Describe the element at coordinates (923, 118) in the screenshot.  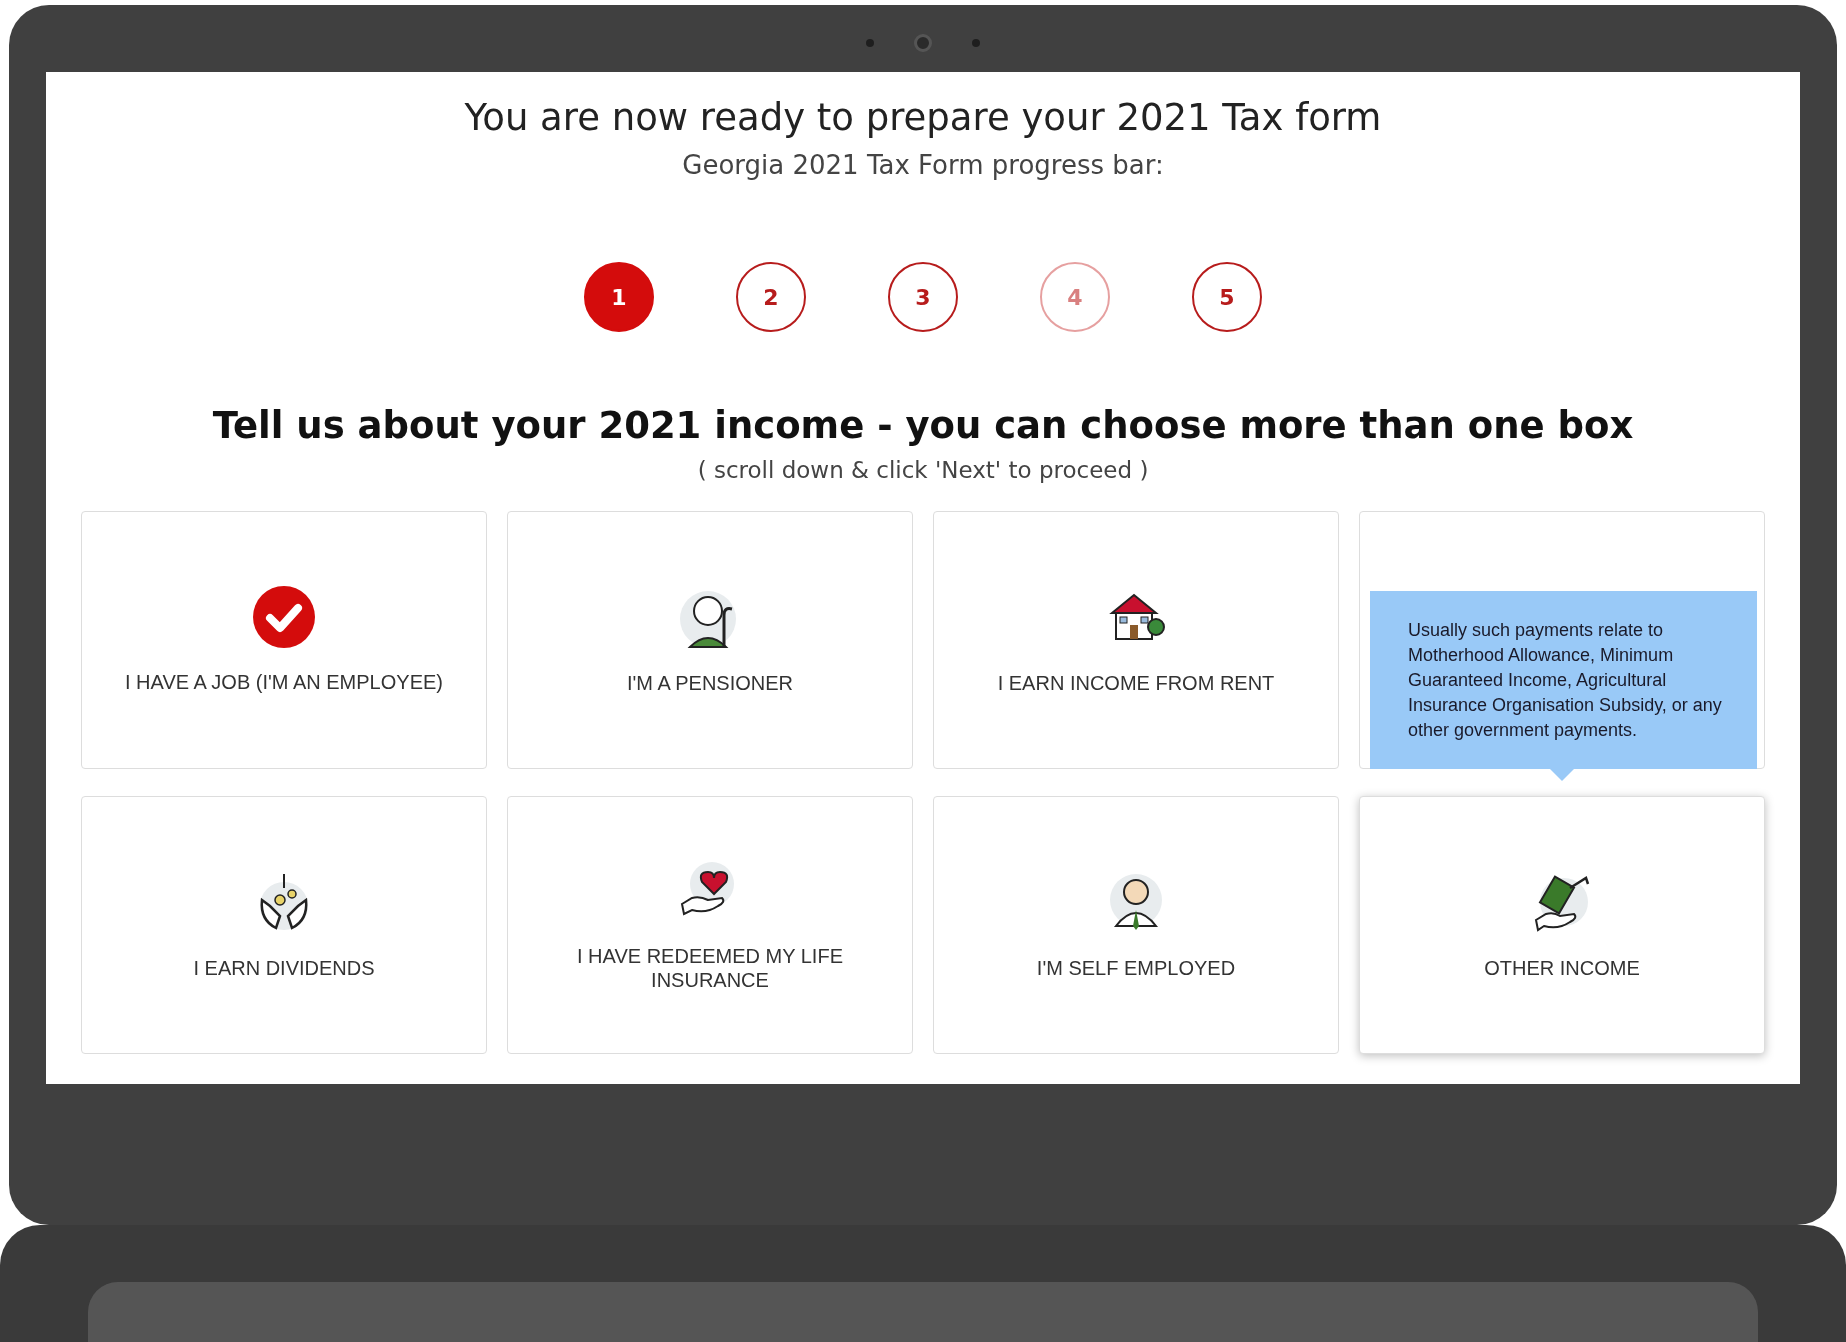
I see `page-title: You are now ready to prepare your 2021 Tax form` at that location.